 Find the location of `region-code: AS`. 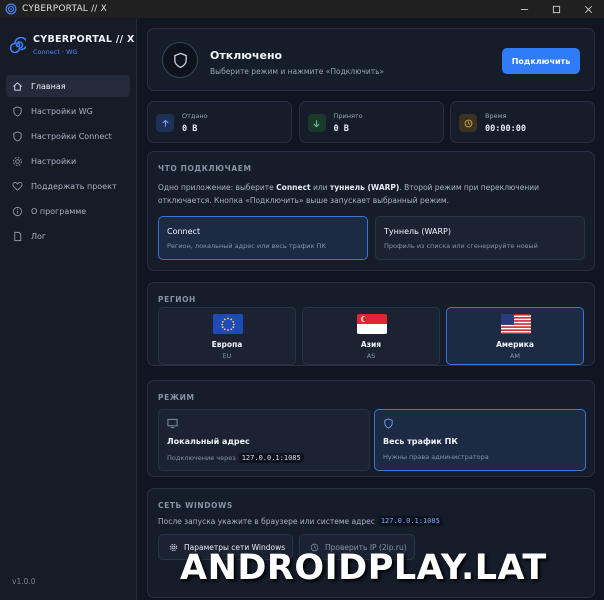

region-code: AS is located at coordinates (371, 356).